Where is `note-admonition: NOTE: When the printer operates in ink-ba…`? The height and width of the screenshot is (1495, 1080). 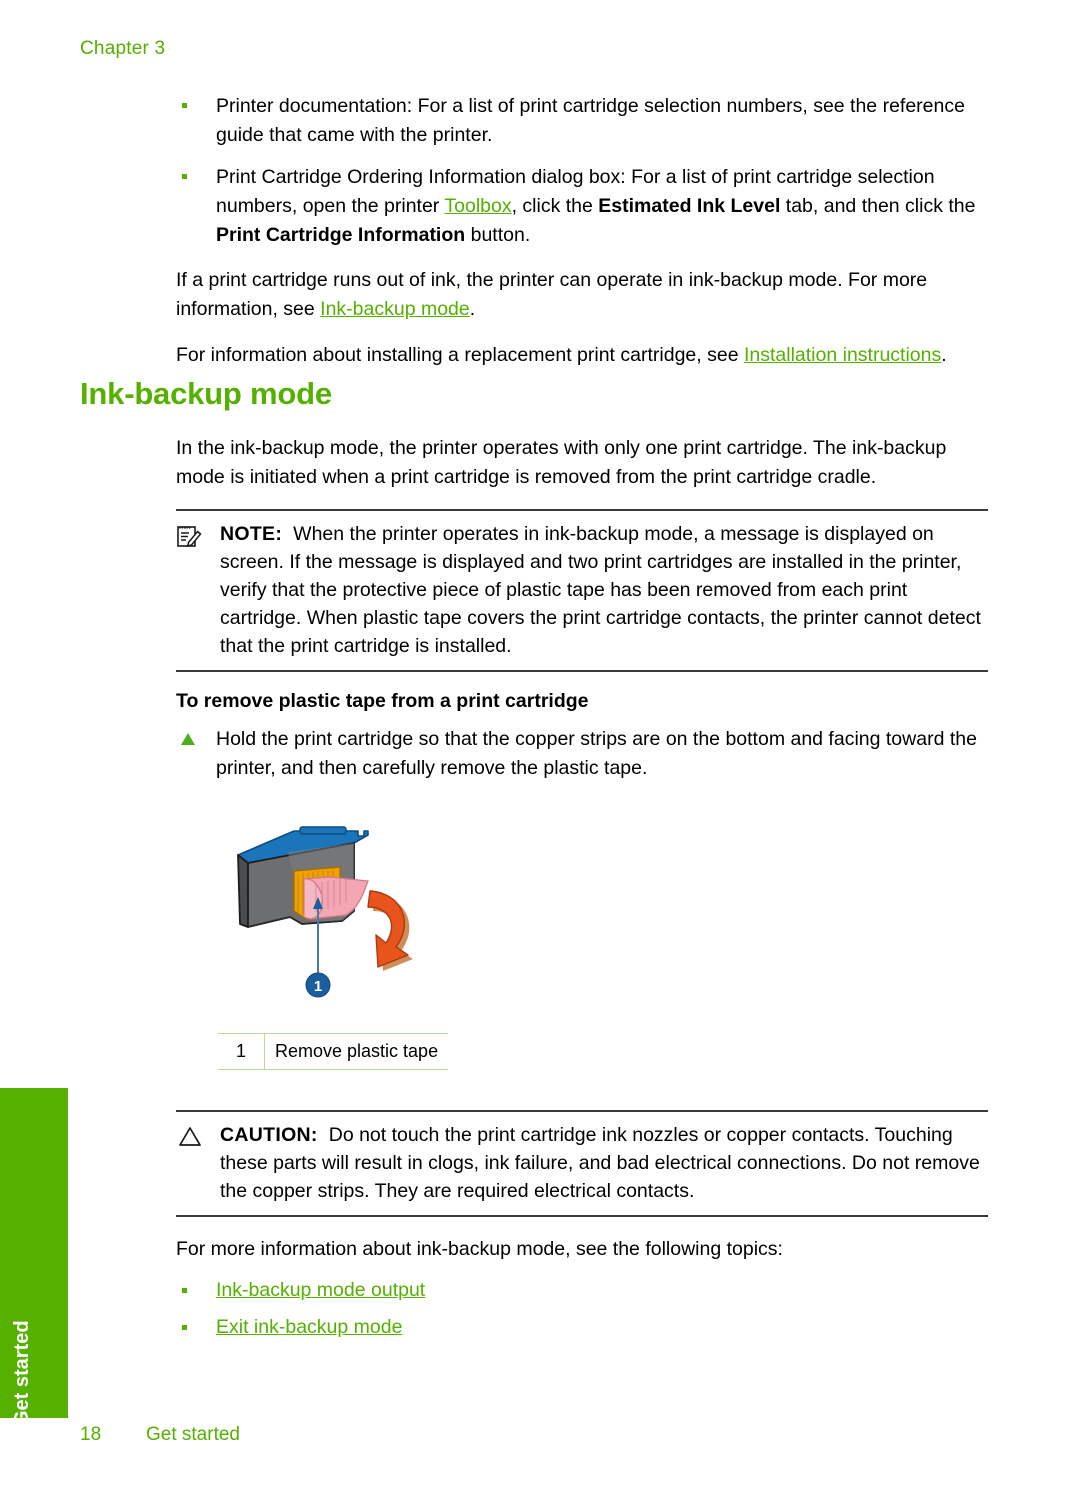
note-admonition: NOTE: When the printer operates in ink-ba… is located at coordinates (582, 590).